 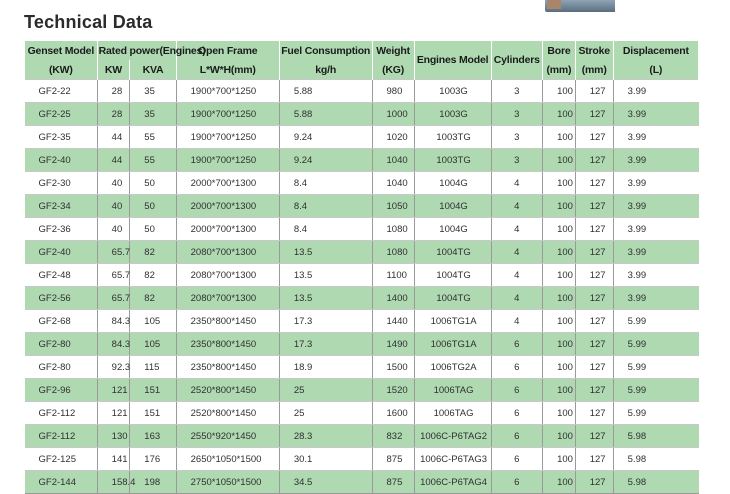 What do you see at coordinates (151, 50) in the screenshot?
I see `col-header-rated-power: Rated power(Engines)` at bounding box center [151, 50].